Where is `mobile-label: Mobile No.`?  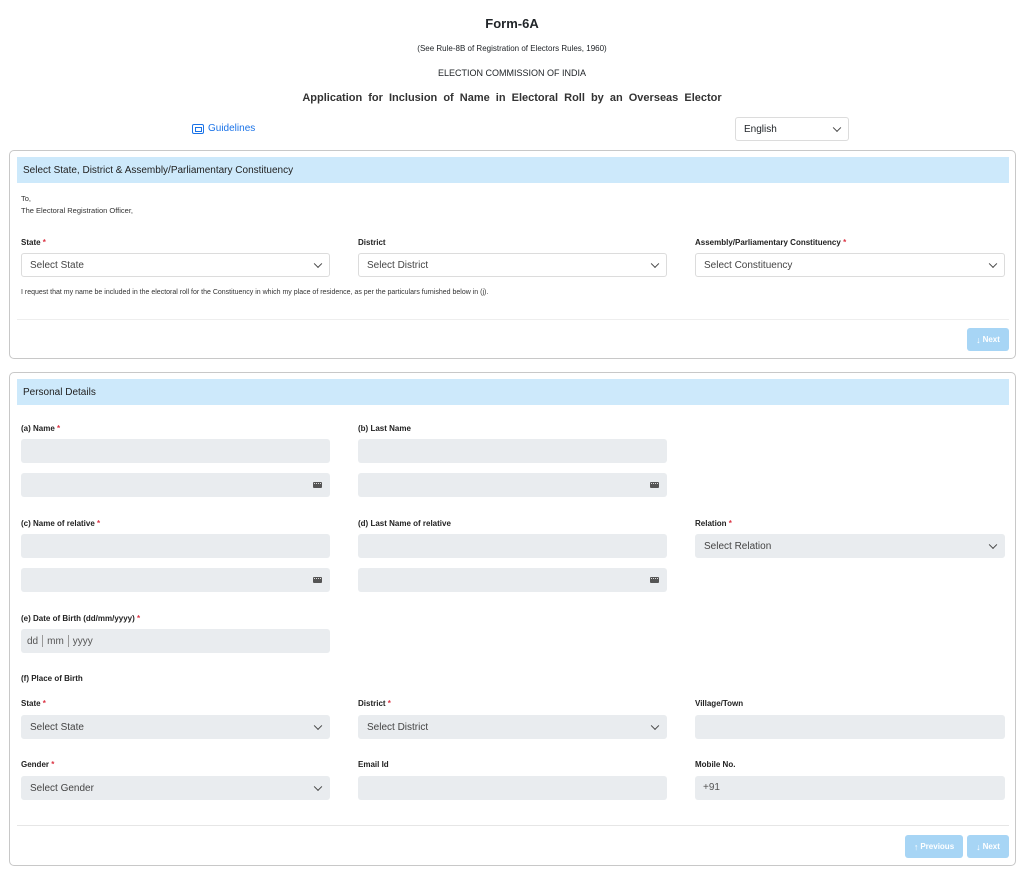 mobile-label: Mobile No. is located at coordinates (715, 764).